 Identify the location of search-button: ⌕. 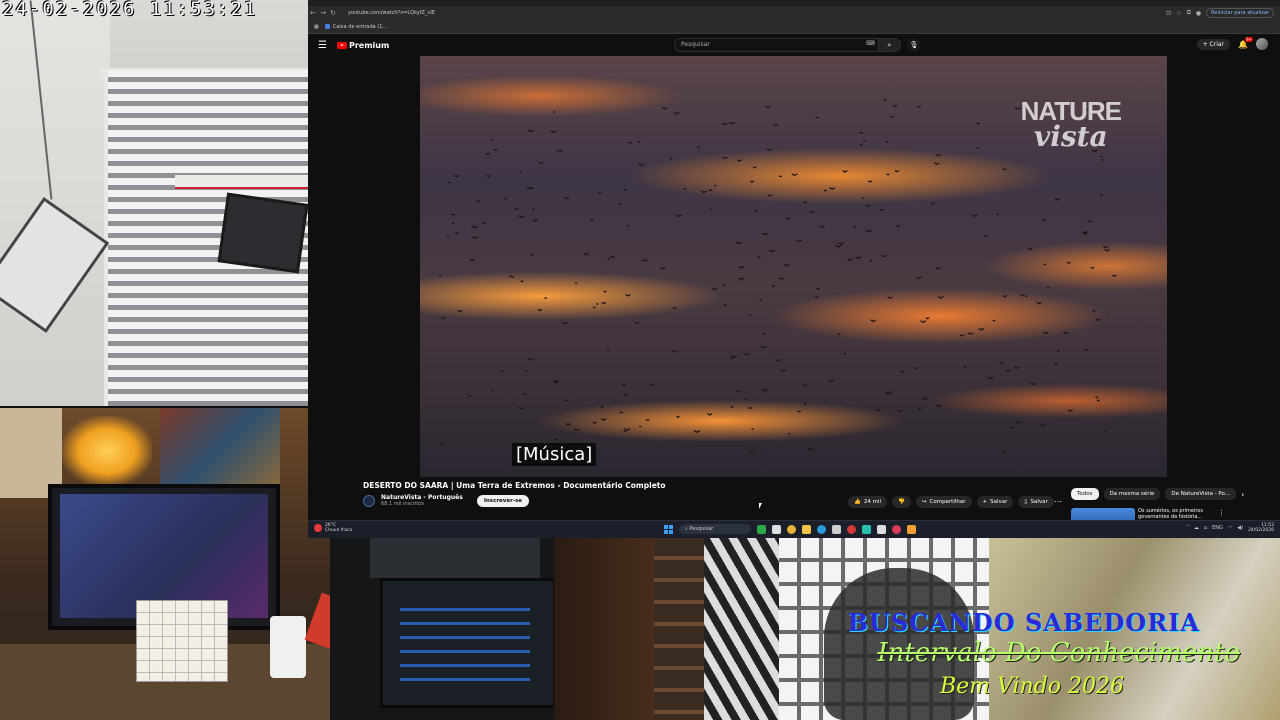
(890, 45).